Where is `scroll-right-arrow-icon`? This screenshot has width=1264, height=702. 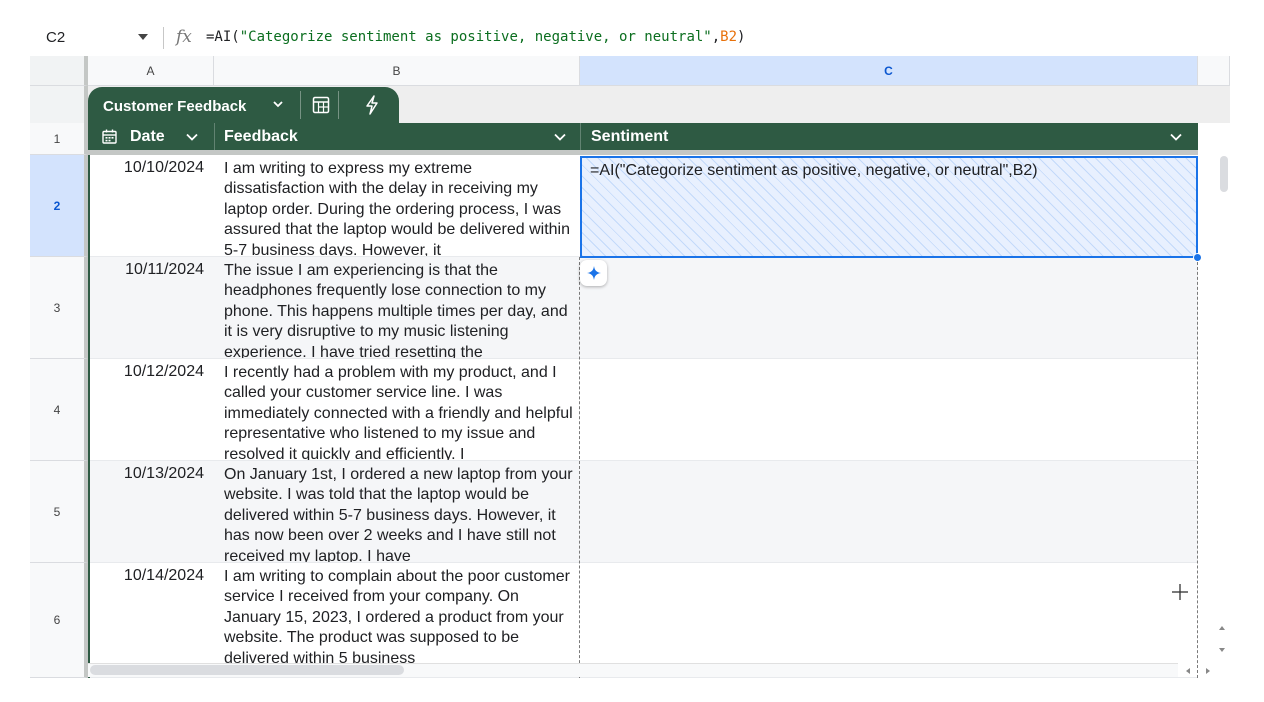
scroll-right-arrow-icon is located at coordinates (1208, 671).